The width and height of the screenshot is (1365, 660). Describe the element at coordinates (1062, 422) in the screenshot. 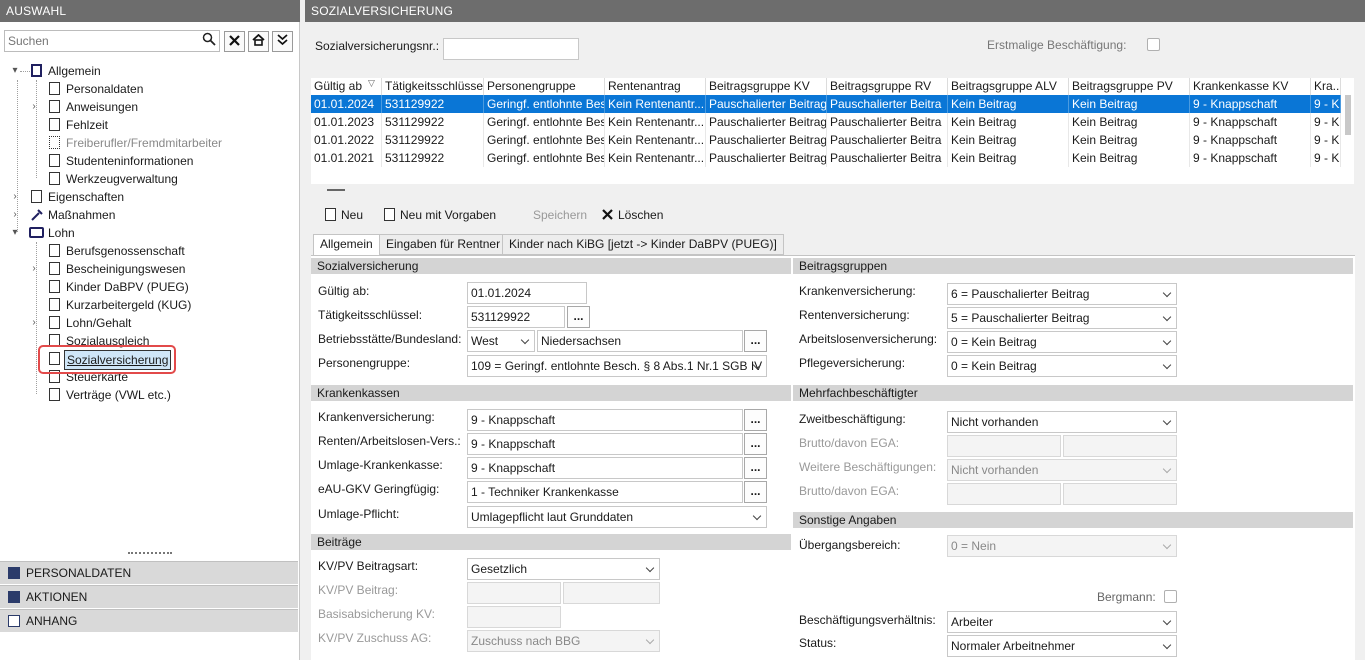

I see `zweitbeschaeftigung-select: Nicht vorhanden` at that location.